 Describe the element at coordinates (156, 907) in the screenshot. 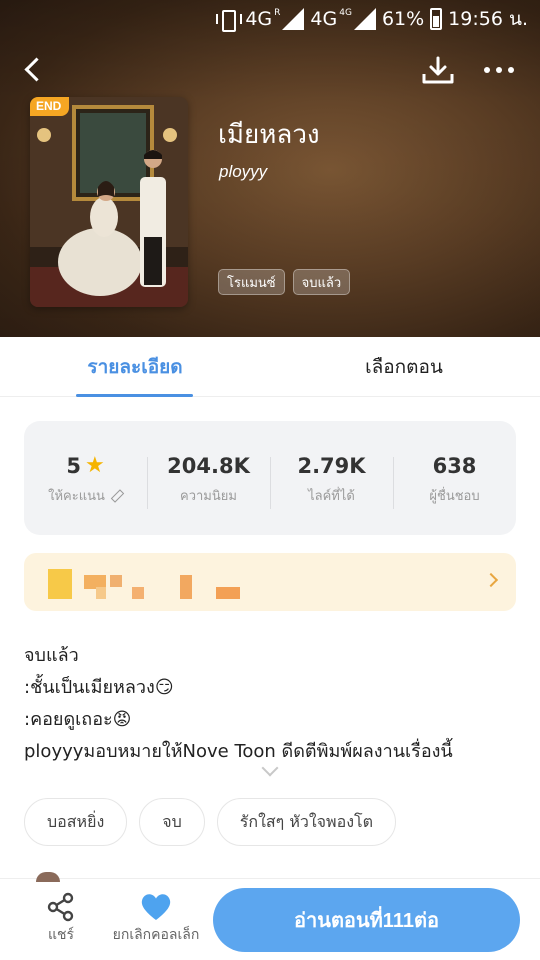

I see `heart-icon` at that location.